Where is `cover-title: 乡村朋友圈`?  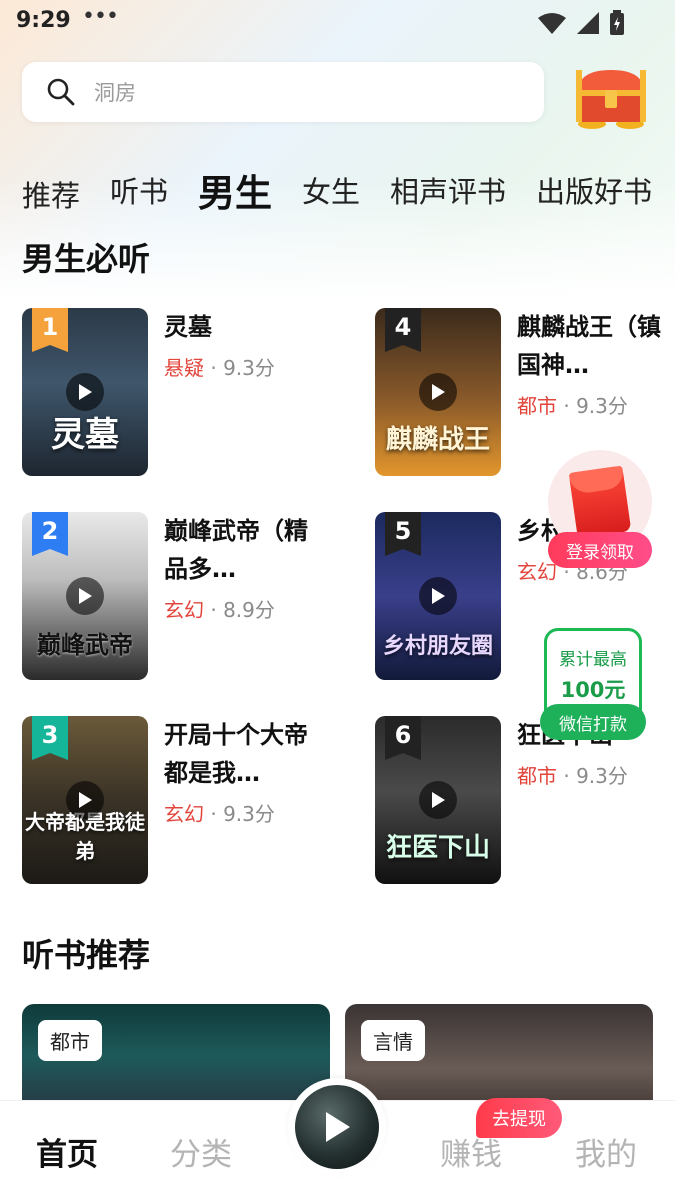
cover-title: 乡村朋友圈 is located at coordinates (437, 646).